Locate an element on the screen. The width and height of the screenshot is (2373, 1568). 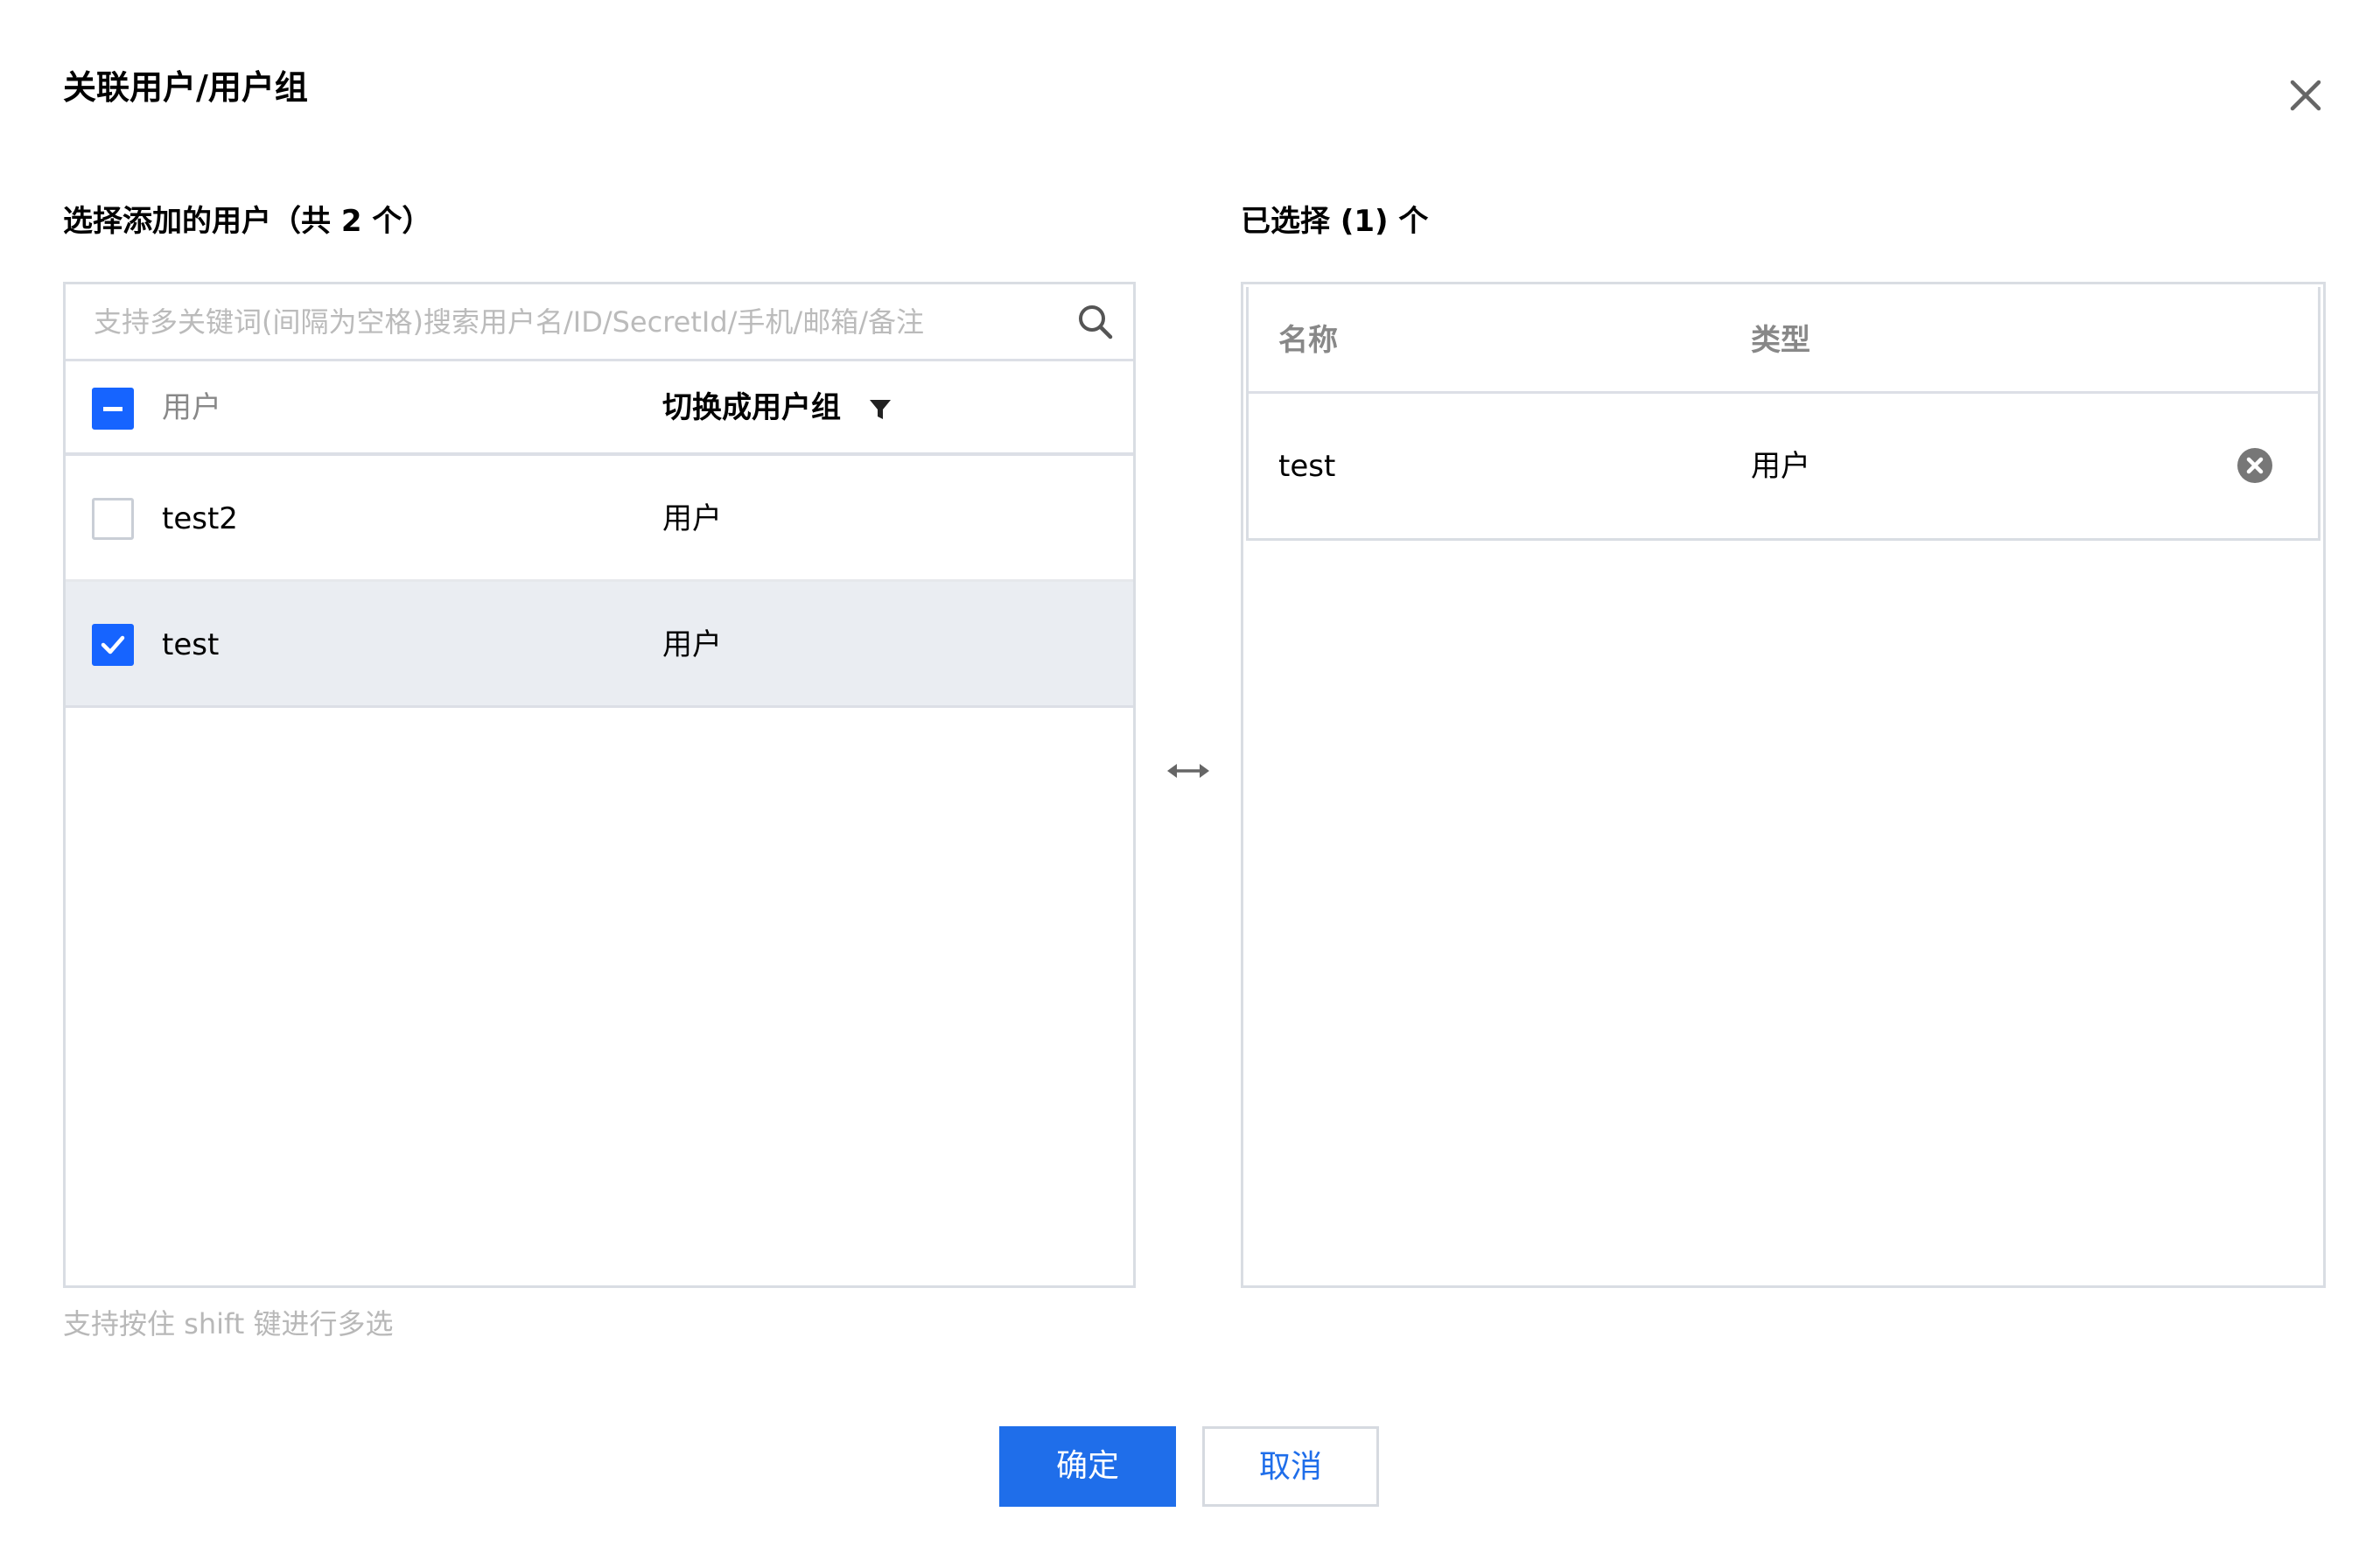
selected-table-header: 名称 类型 is located at coordinates (1783, 340).